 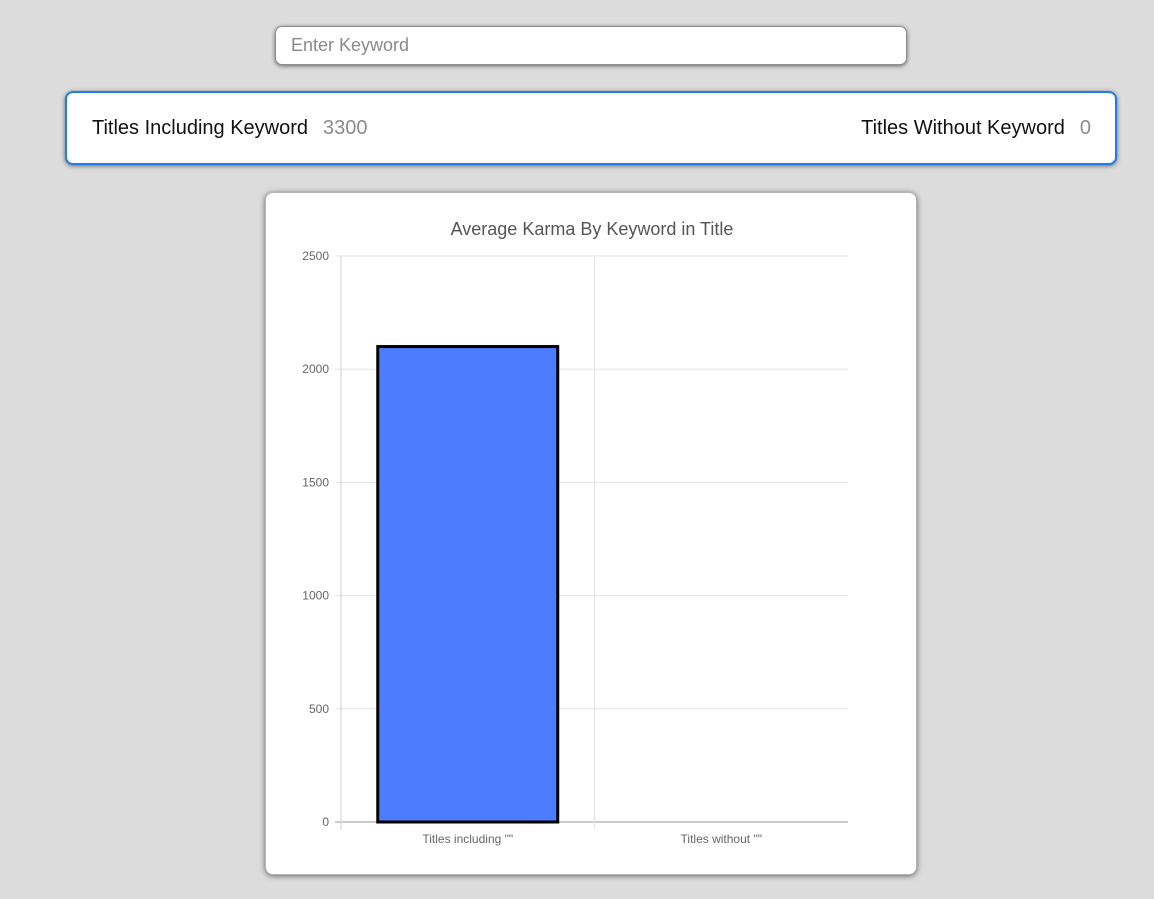 What do you see at coordinates (315, 369) in the screenshot?
I see `y-tick-label: 2000` at bounding box center [315, 369].